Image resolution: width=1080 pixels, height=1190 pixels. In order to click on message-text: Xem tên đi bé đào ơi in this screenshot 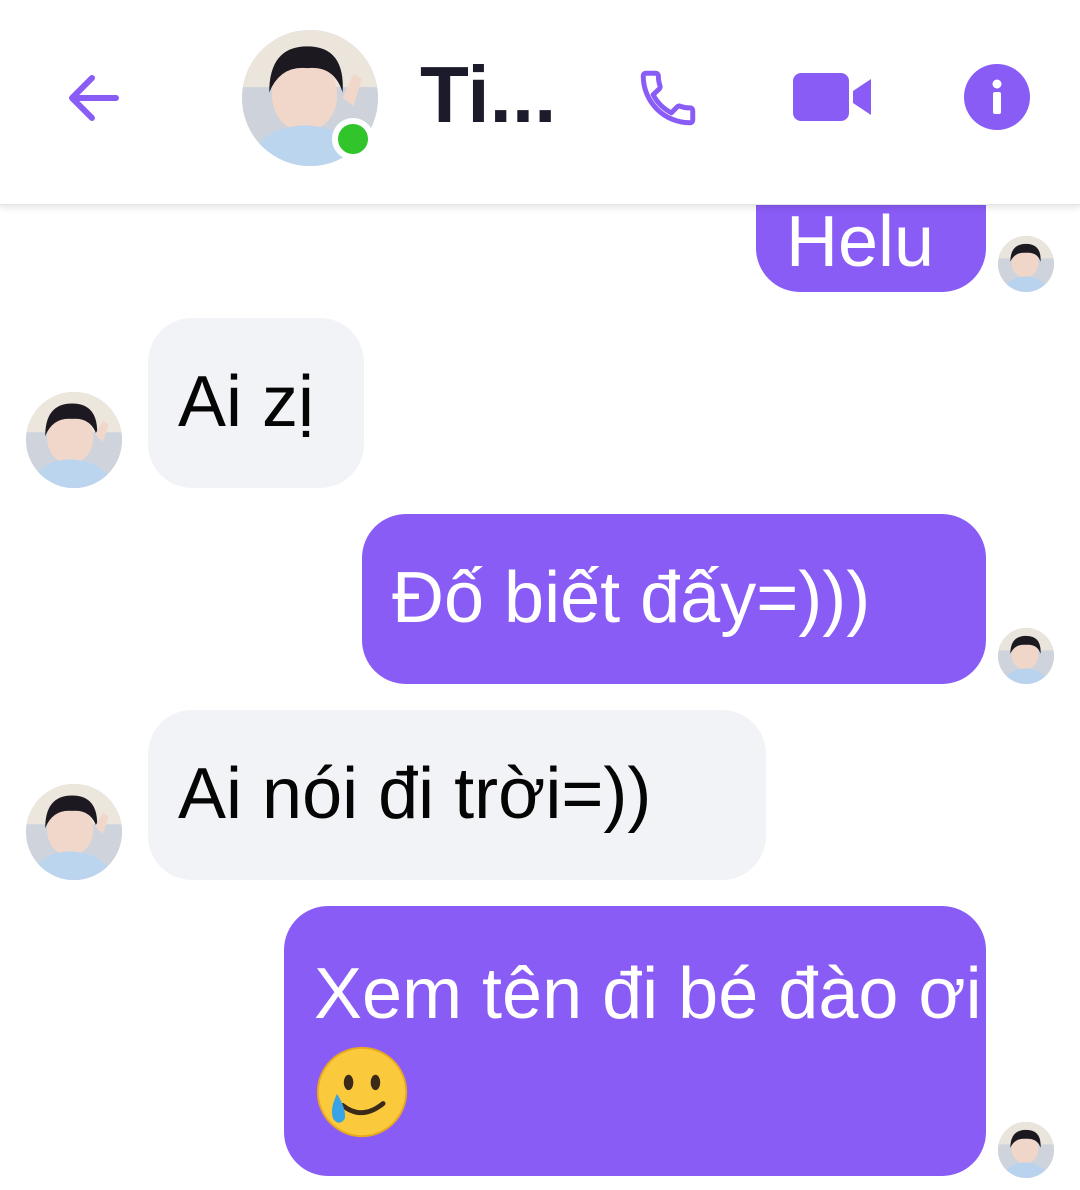, I will do `click(648, 994)`.